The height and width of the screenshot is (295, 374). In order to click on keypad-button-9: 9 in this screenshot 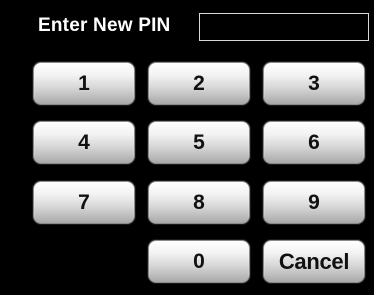, I will do `click(314, 202)`.